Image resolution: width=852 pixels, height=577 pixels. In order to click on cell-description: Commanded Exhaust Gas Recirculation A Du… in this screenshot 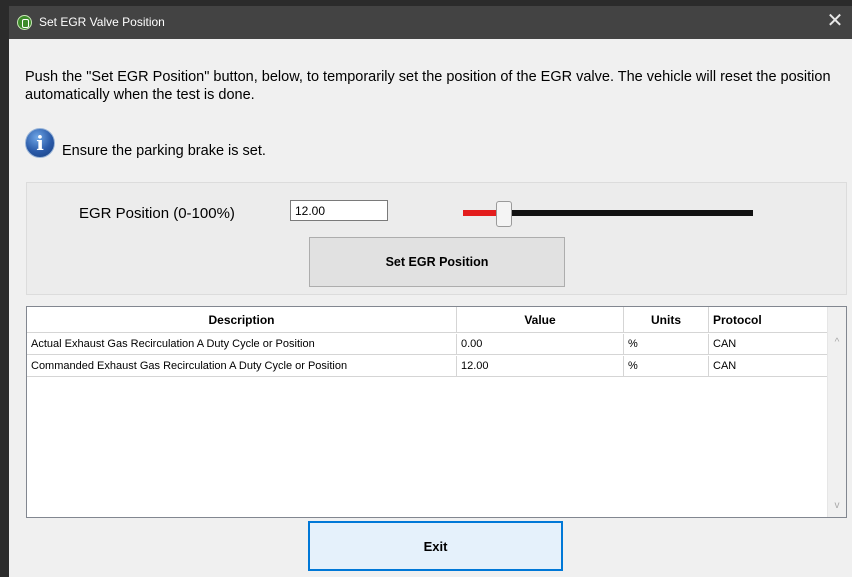, I will do `click(242, 366)`.